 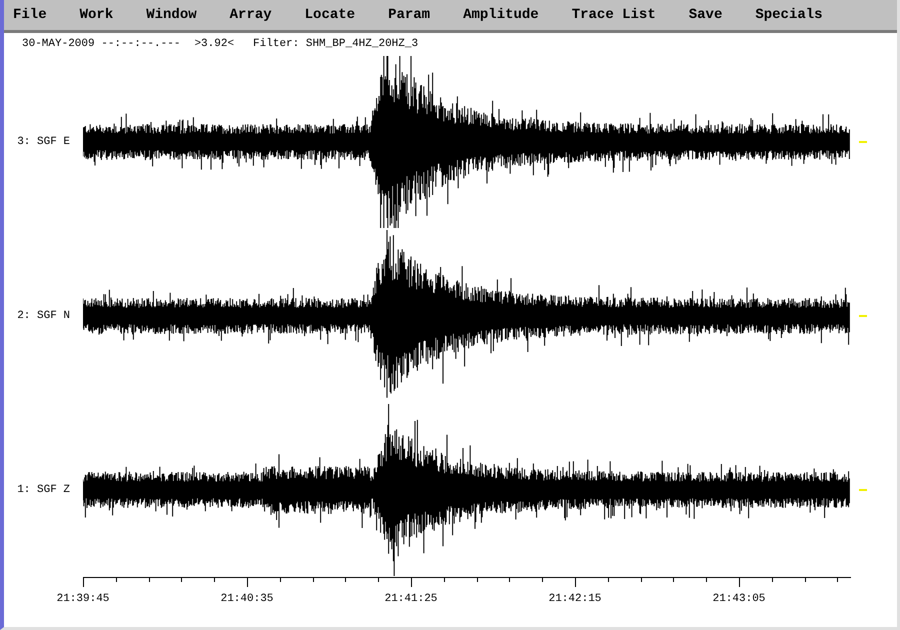 What do you see at coordinates (705, 15) in the screenshot?
I see `menu-item: Save` at bounding box center [705, 15].